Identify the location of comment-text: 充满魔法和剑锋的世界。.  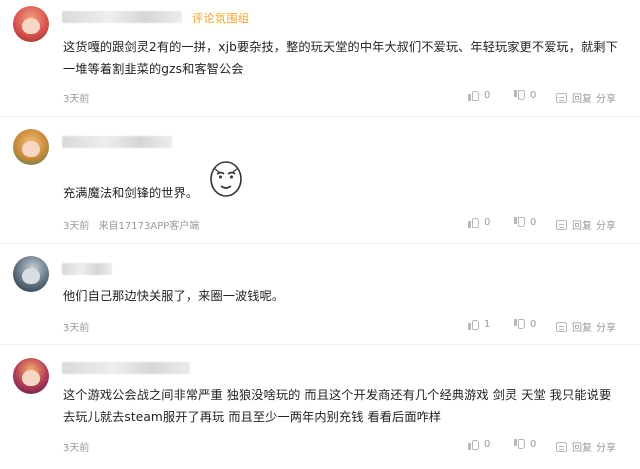
(131, 193).